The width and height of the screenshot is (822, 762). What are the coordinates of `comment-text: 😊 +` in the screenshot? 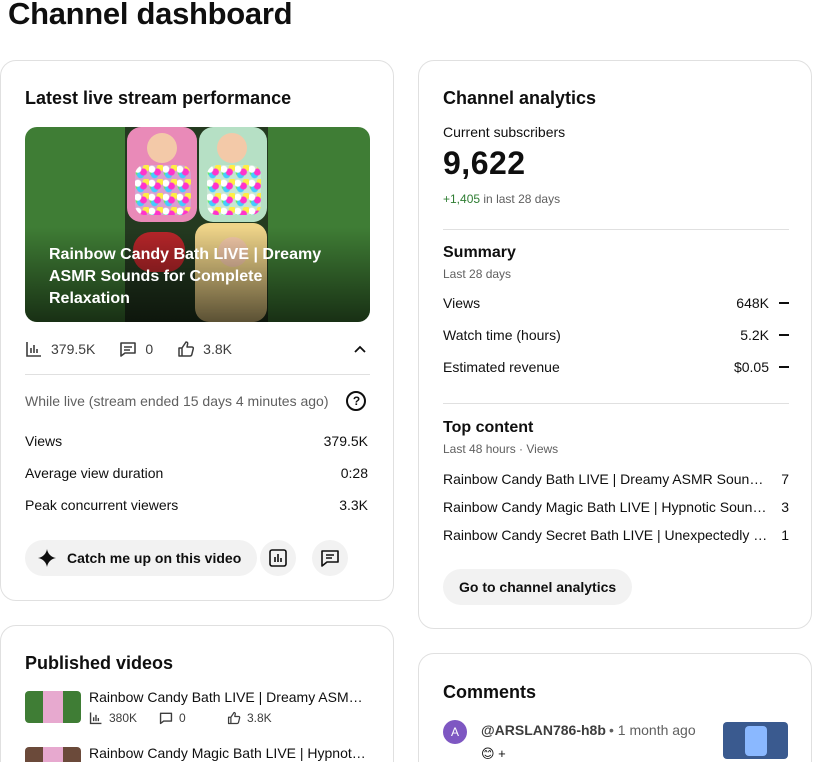 It's located at (493, 753).